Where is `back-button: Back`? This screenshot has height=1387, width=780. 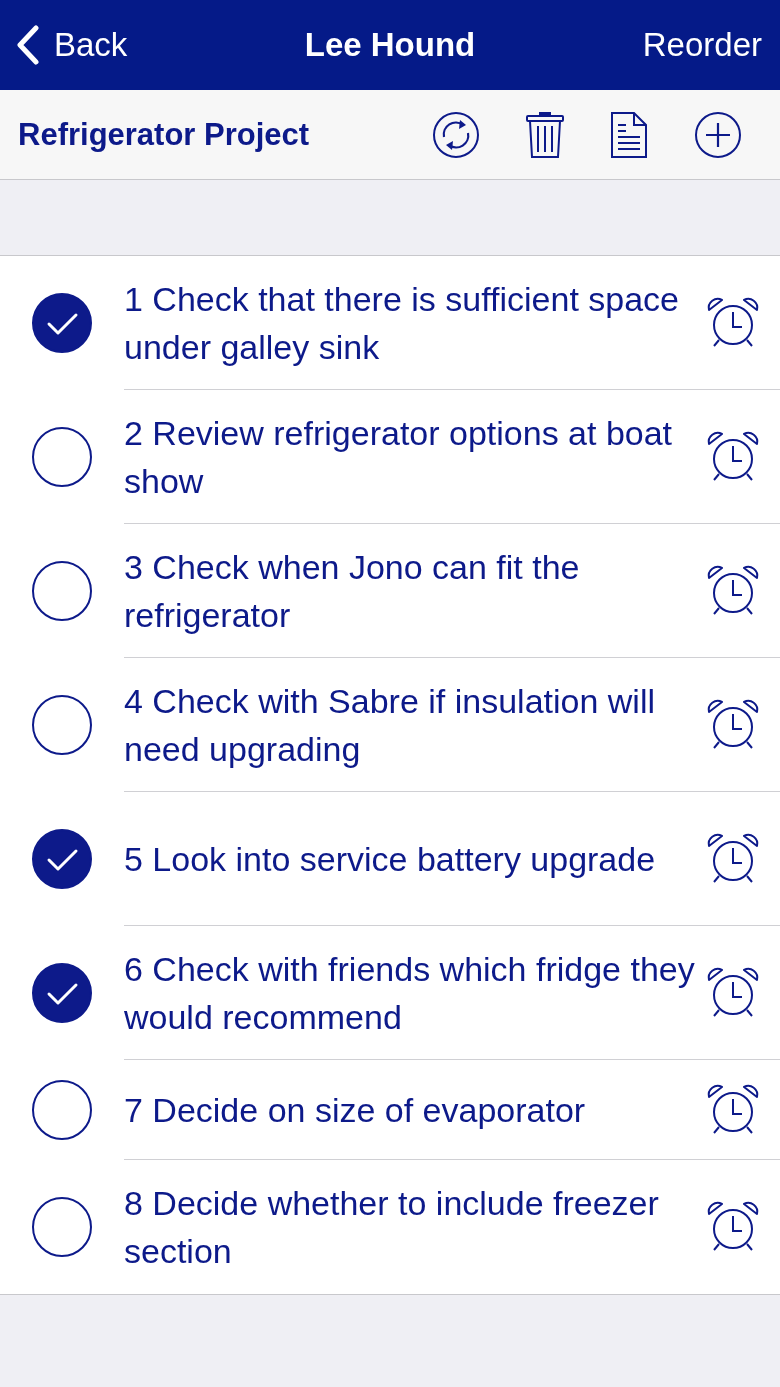
back-button: Back is located at coordinates (72, 45).